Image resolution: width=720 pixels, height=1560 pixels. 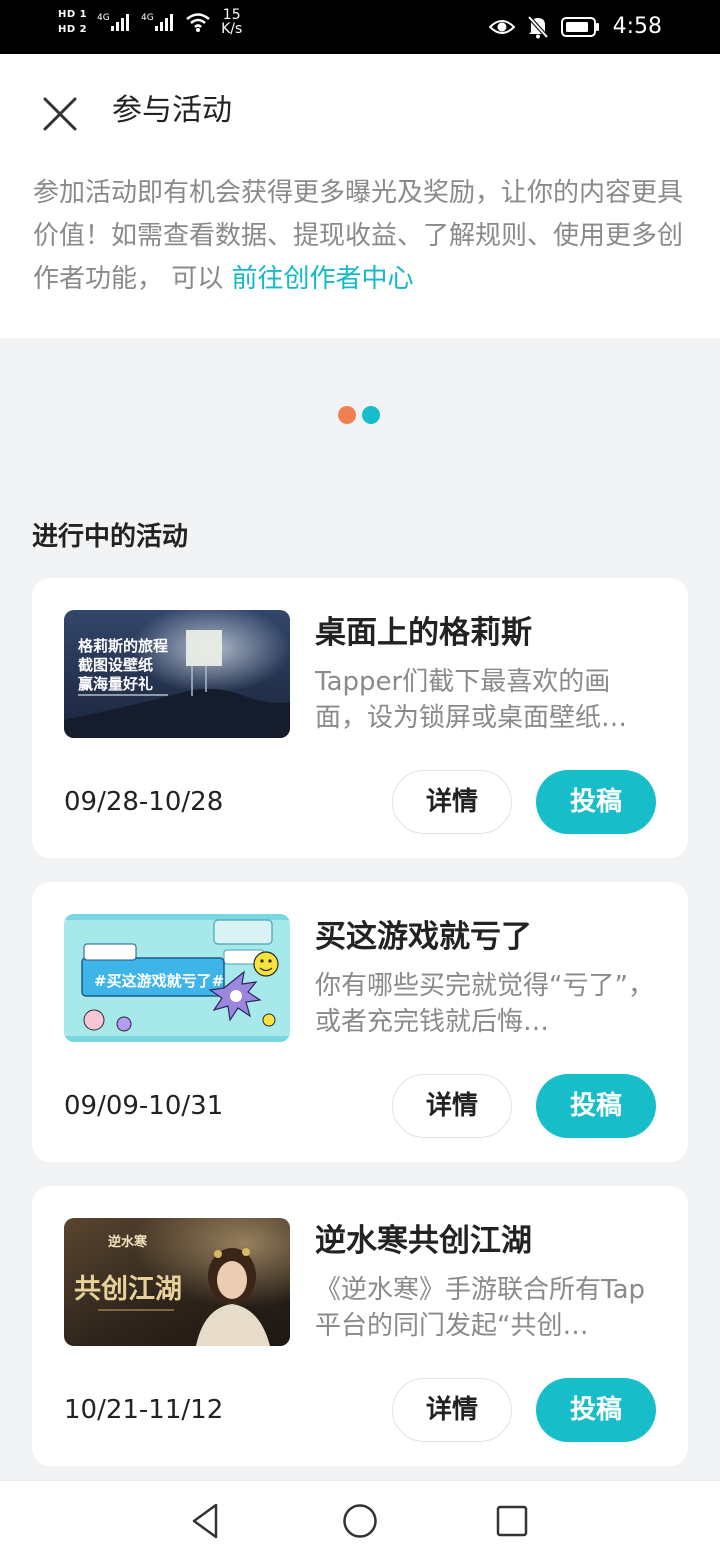 What do you see at coordinates (115, 665) in the screenshot?
I see `thumb-text-line: 截图设壁纸` at bounding box center [115, 665].